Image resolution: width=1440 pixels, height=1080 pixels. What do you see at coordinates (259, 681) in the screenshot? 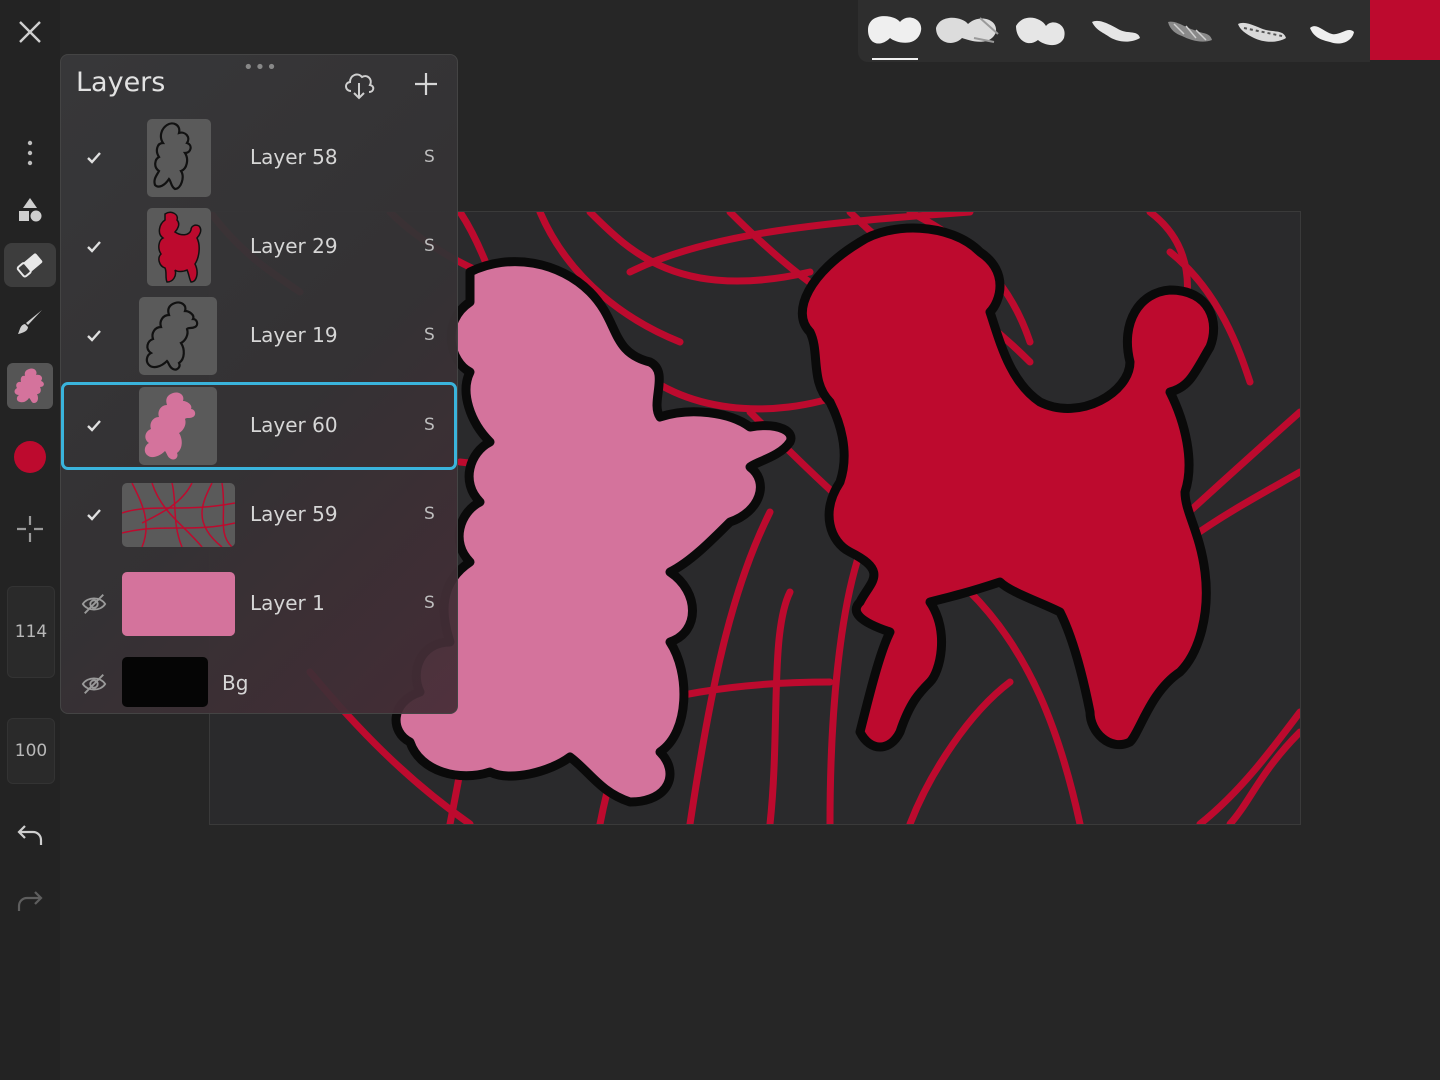
I see `layer-row-bg: Bg` at bounding box center [259, 681].